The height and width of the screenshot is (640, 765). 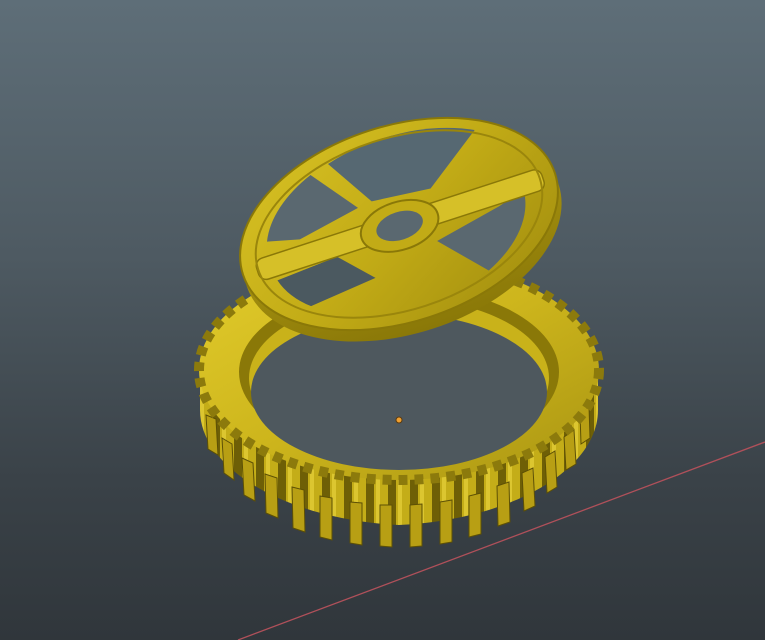 What do you see at coordinates (399, 420) in the screenshot?
I see `origin-marker` at bounding box center [399, 420].